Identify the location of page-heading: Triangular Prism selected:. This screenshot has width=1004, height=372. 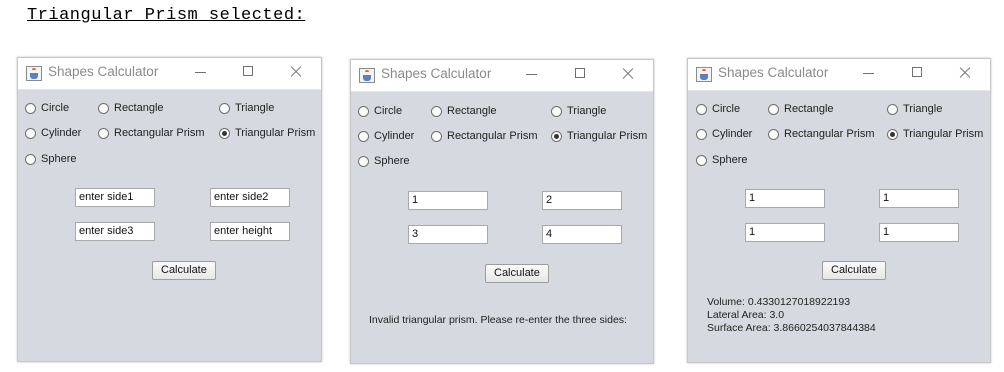
(166, 15).